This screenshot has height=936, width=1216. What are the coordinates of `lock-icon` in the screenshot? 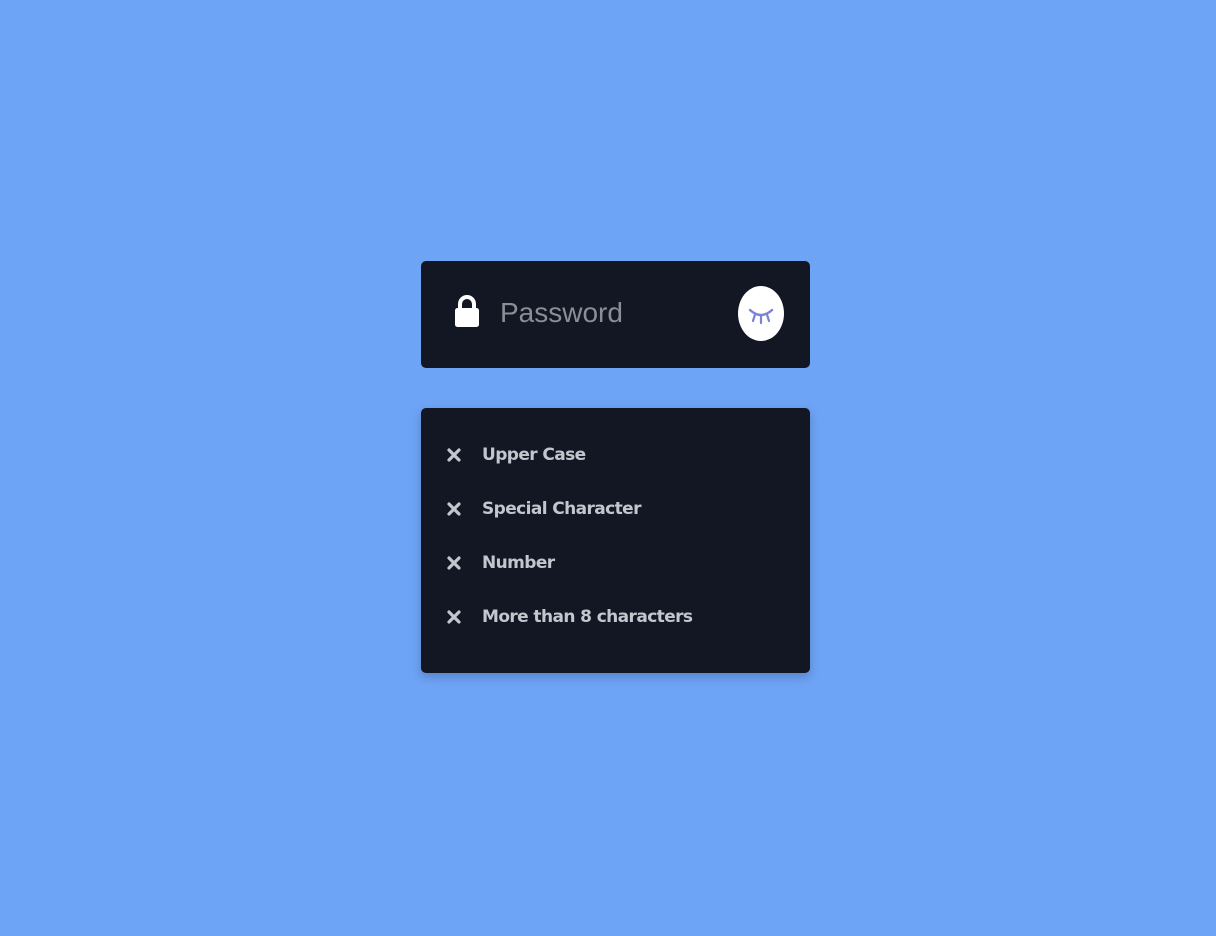 It's located at (467, 311).